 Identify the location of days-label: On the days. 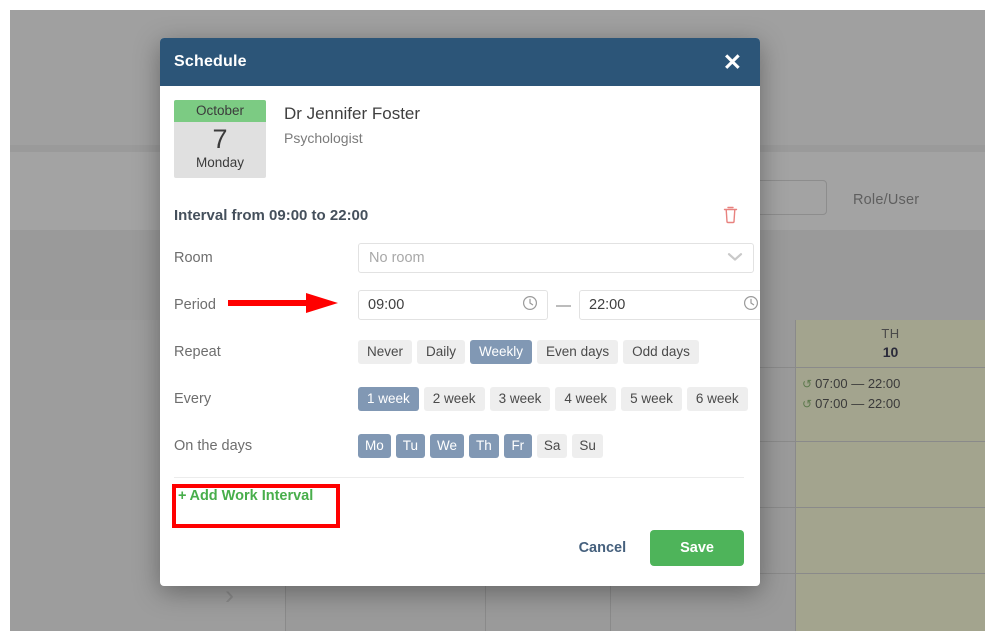
(213, 446).